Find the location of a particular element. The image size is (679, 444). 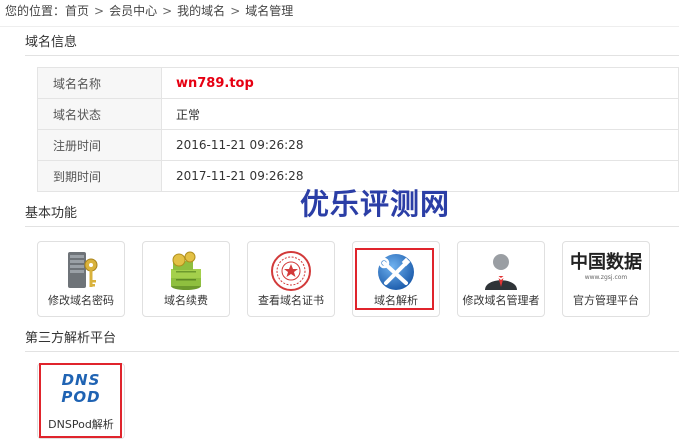

user-avatar-icon is located at coordinates (501, 272).